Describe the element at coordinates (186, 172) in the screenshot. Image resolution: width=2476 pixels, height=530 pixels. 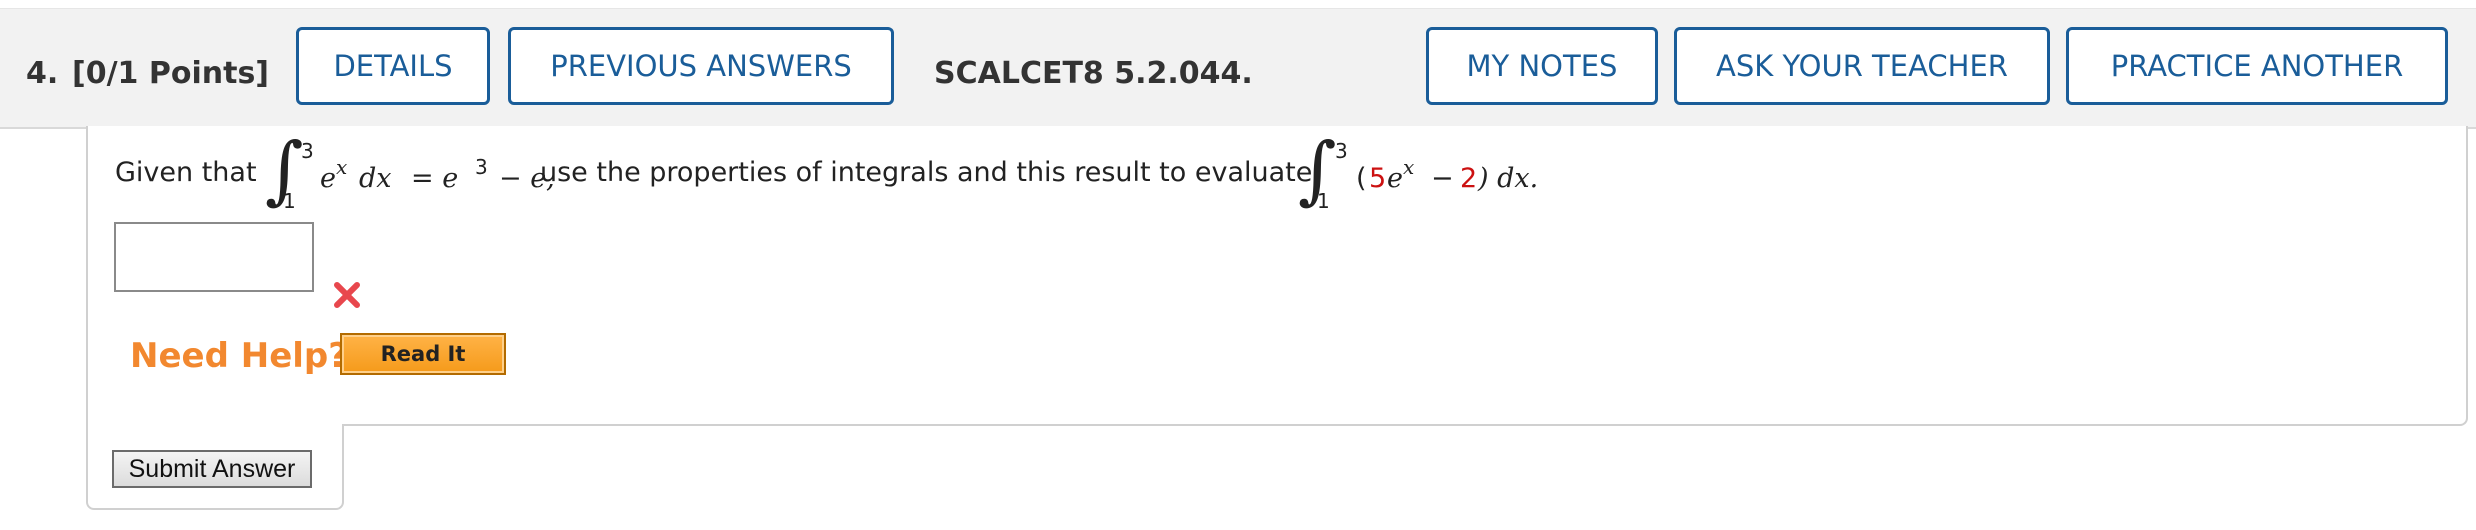
I see `given-that-text: Given that` at that location.